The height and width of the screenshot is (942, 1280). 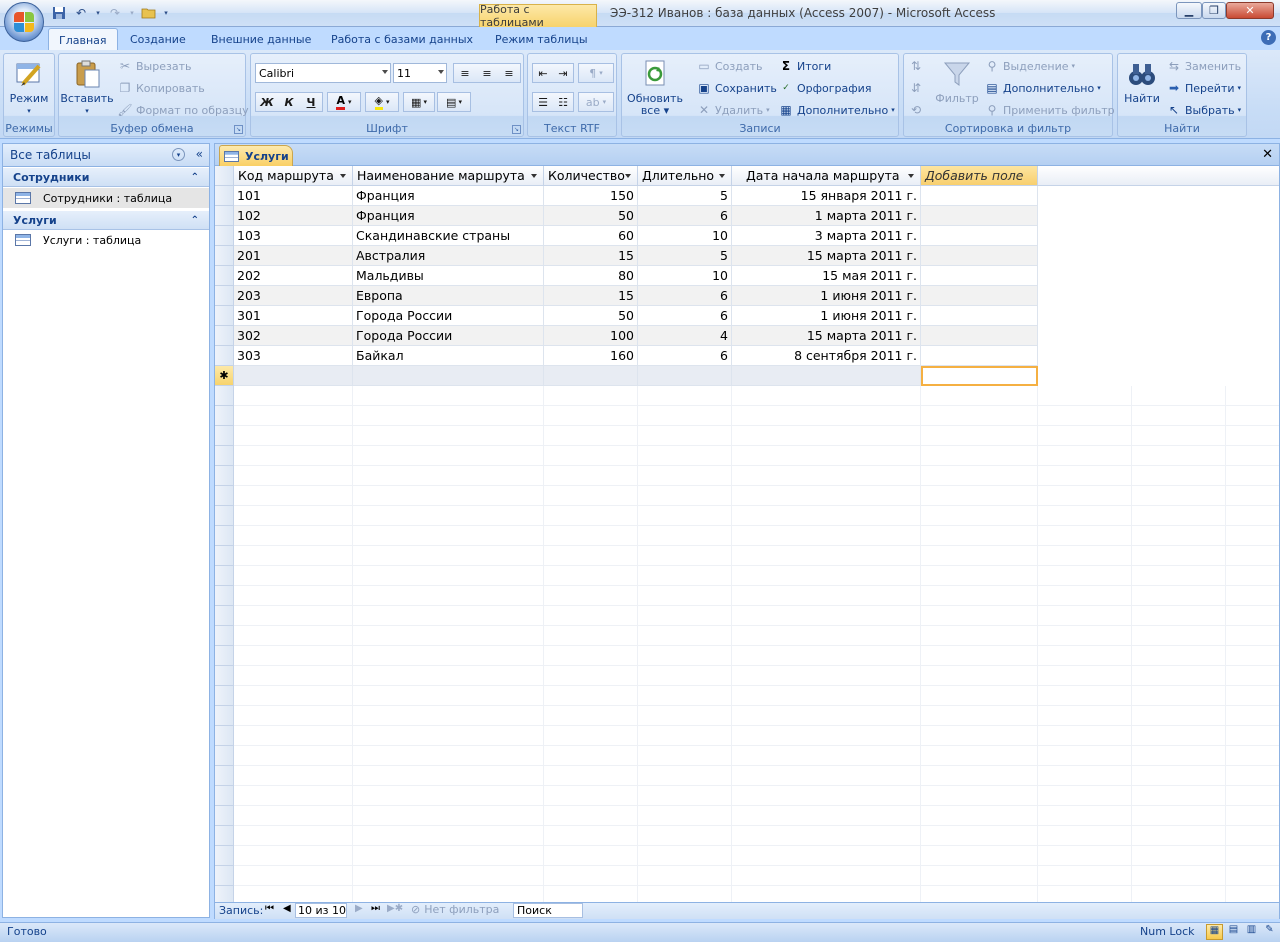 What do you see at coordinates (1214, 10) in the screenshot?
I see `maximize-button: ❐` at bounding box center [1214, 10].